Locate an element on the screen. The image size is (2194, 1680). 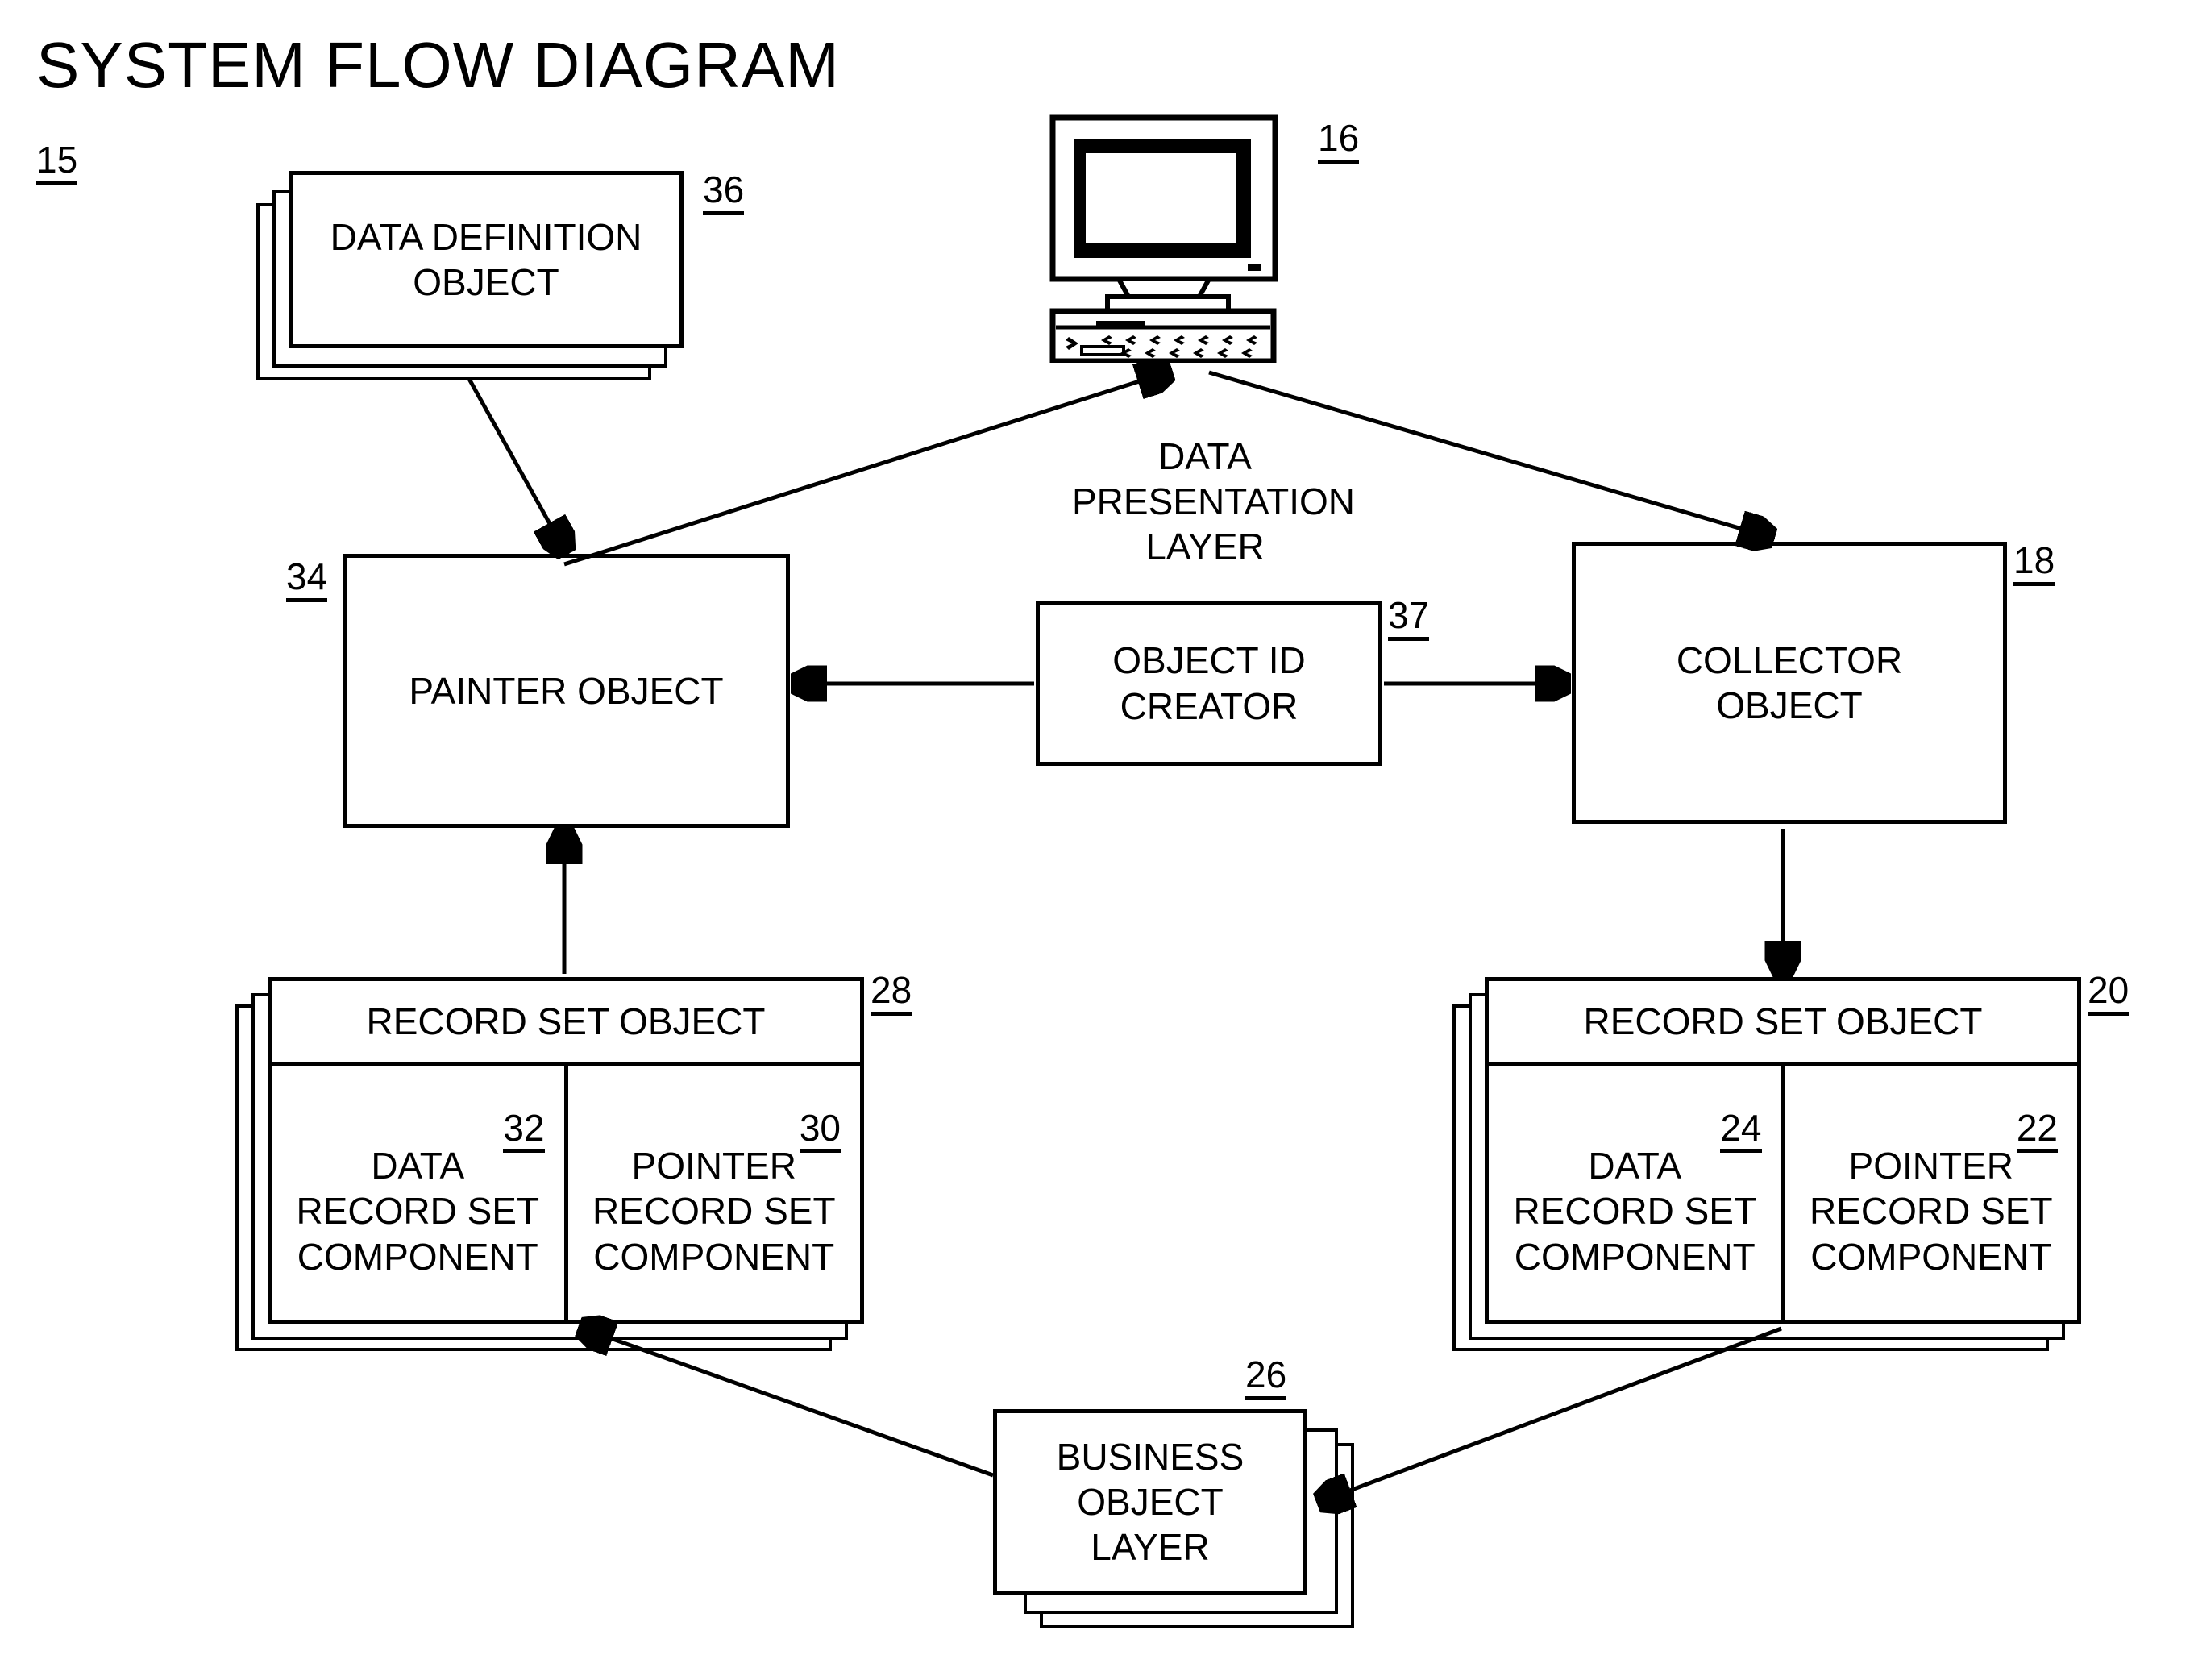
object-id-creator-label: OBJECT ID CREATOR is located at coordinates (1209, 683).